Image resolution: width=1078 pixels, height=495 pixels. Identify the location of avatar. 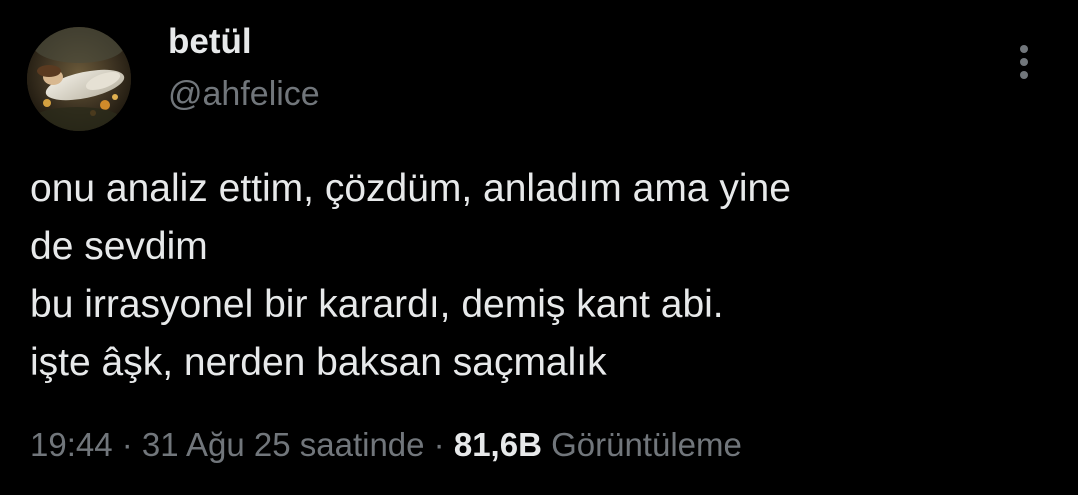
(79, 79).